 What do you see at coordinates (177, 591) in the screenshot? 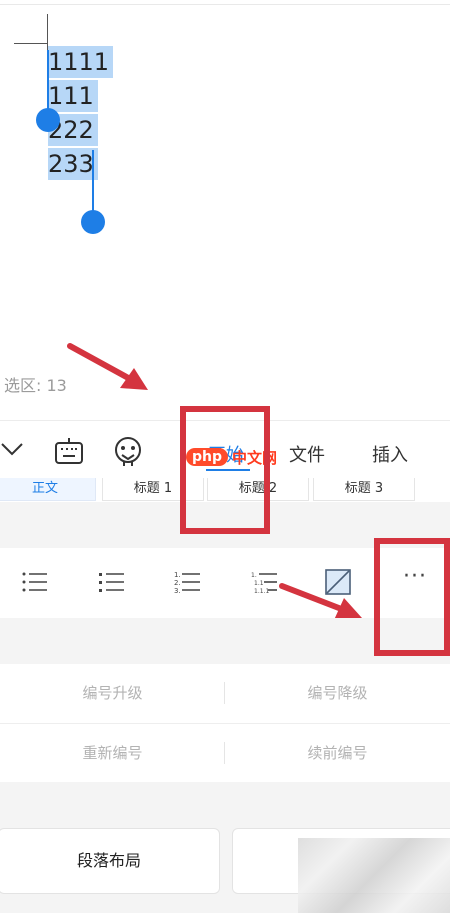
I see `svg-text: 3.` at bounding box center [177, 591].